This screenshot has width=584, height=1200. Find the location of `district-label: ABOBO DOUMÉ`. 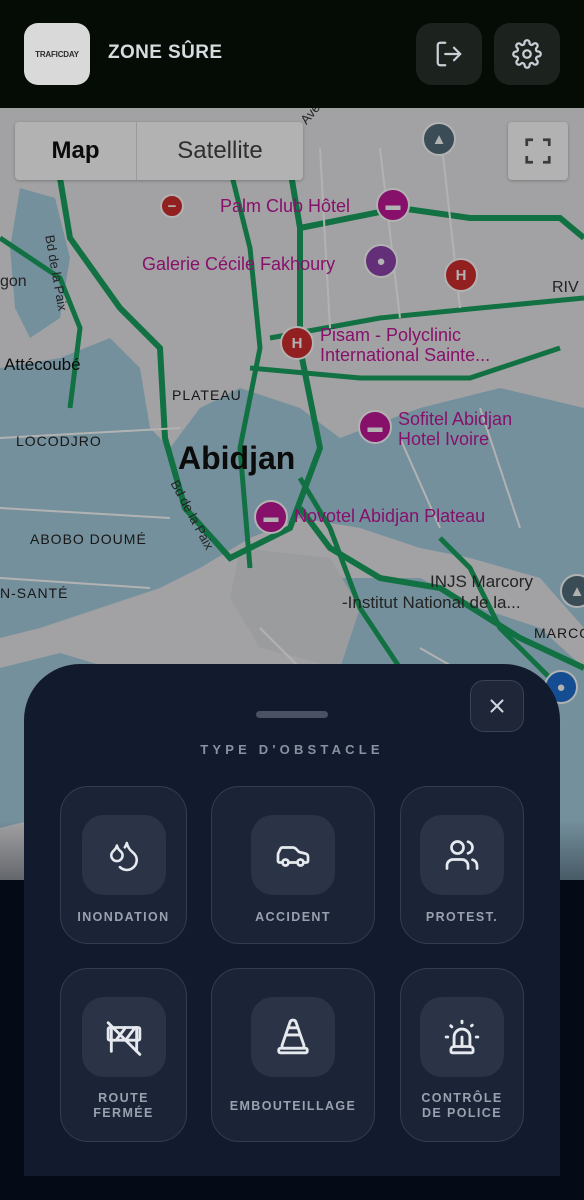

district-label: ABOBO DOUMÉ is located at coordinates (88, 539).